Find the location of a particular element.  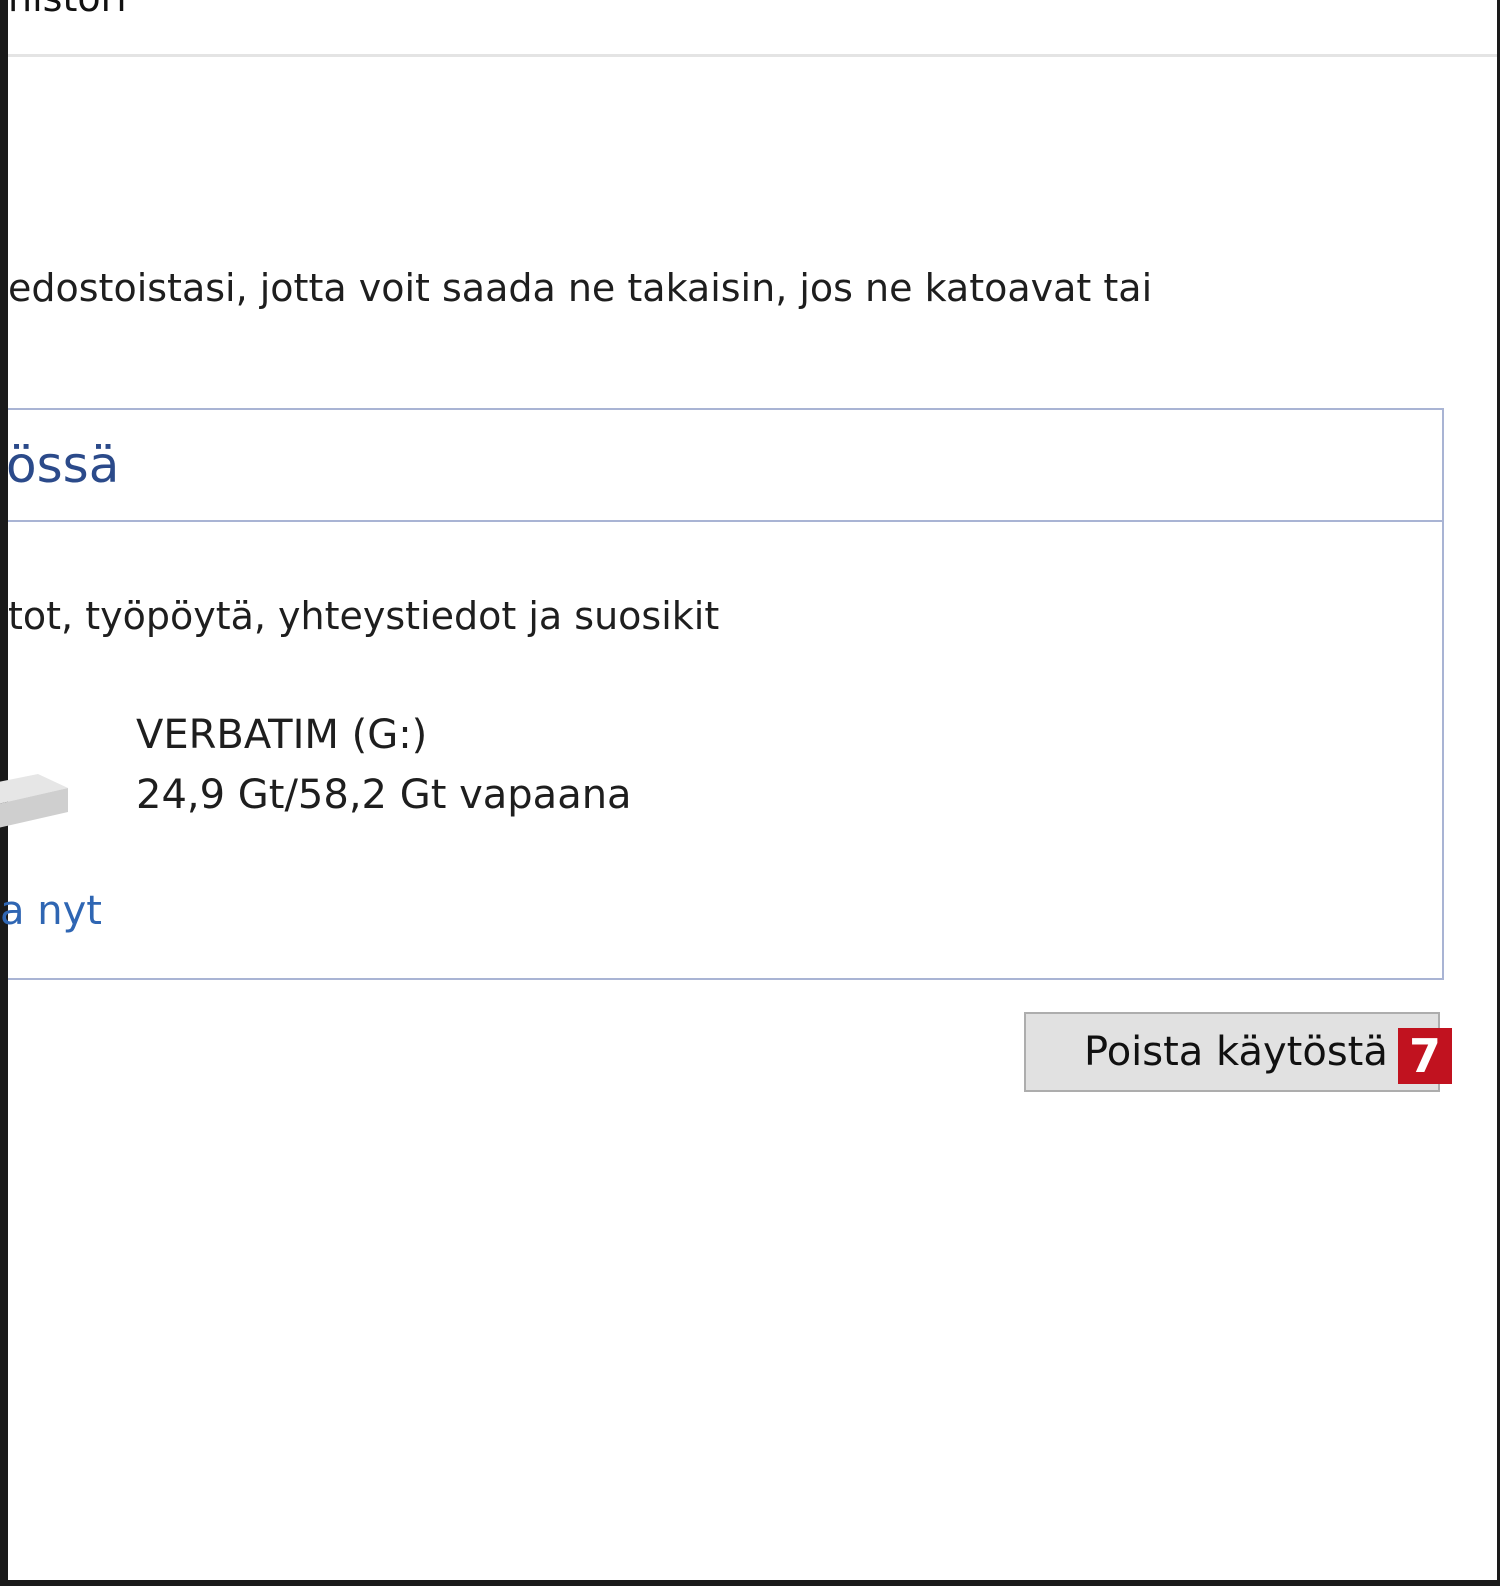

usb-drive-icon is located at coordinates (34, 801).